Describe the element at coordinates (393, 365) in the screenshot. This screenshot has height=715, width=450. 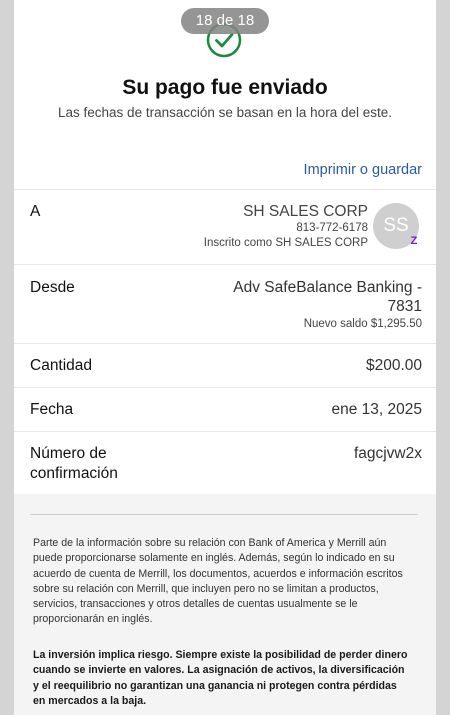
I see `amount-value: $200.00` at that location.